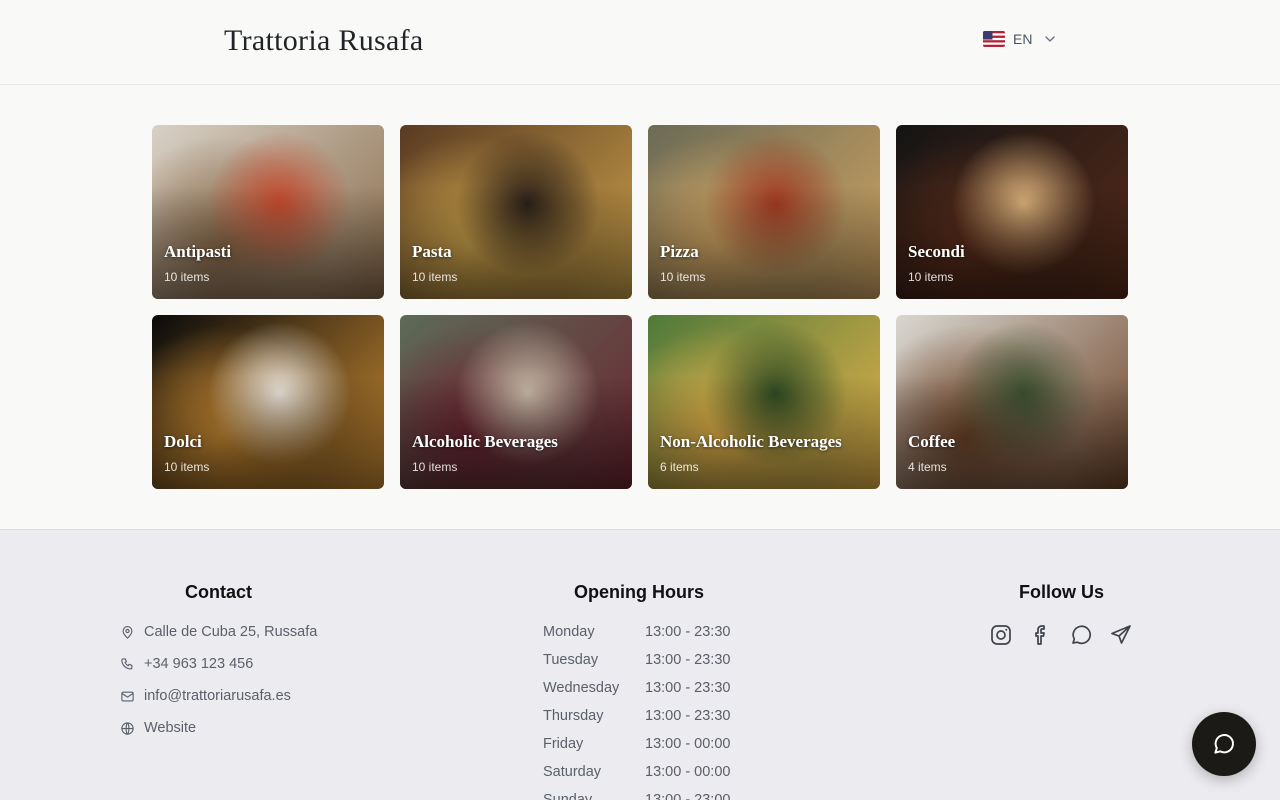  What do you see at coordinates (1050, 39) in the screenshot?
I see `chevron-down-icon` at bounding box center [1050, 39].